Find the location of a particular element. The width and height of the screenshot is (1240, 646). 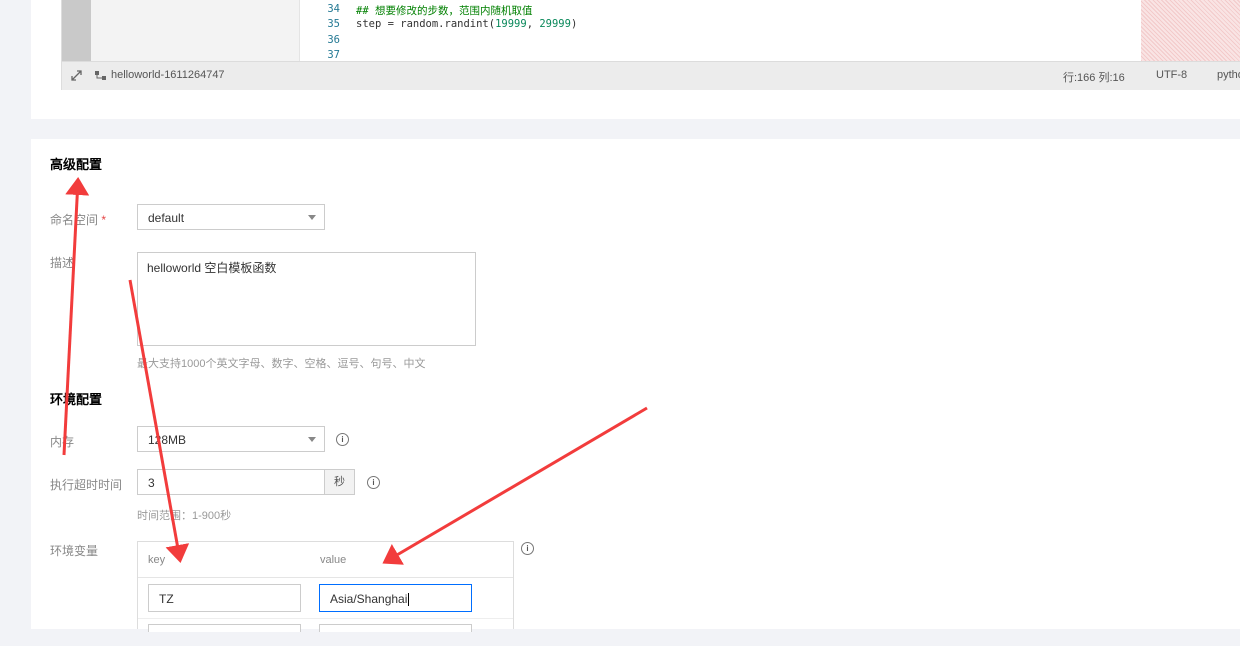

arrow-to-value is located at coordinates (515, 485).